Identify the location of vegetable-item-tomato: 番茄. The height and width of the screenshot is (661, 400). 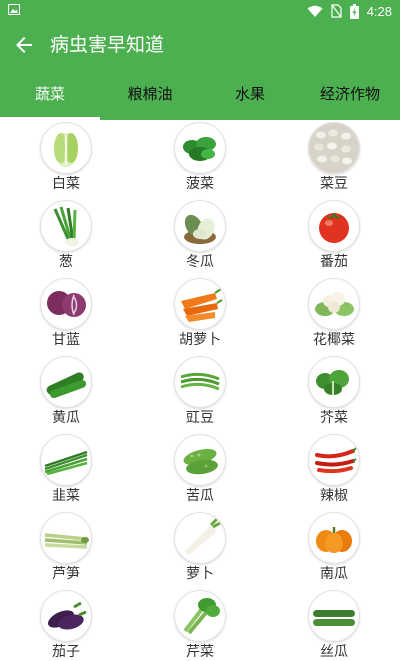
(334, 237).